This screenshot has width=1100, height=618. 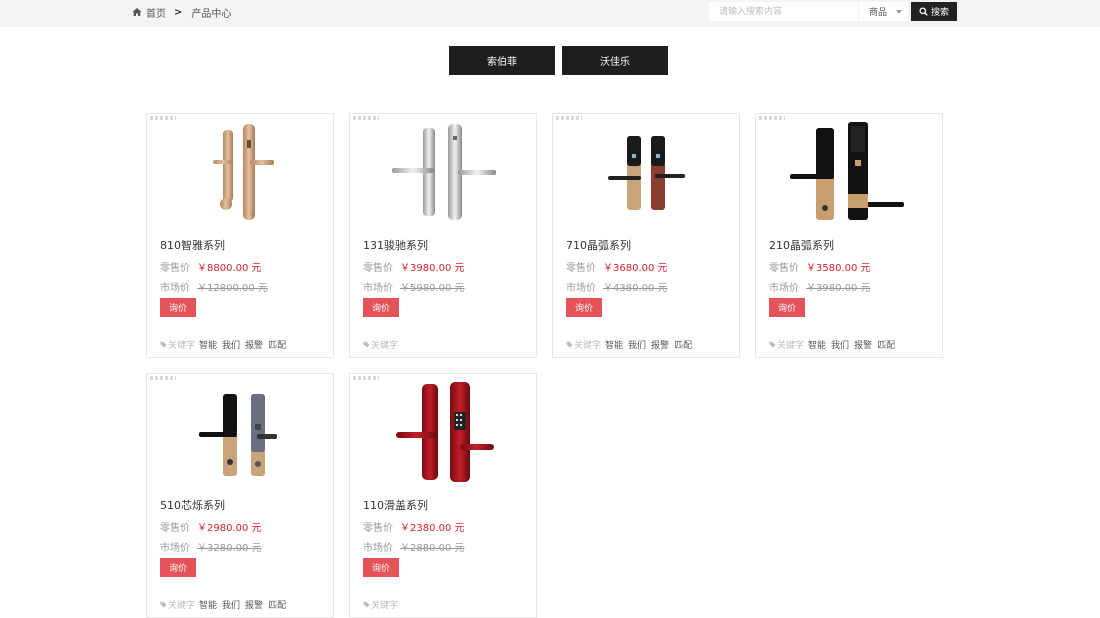 I want to click on breadcrumb-home-link: 首页, so click(x=156, y=12).